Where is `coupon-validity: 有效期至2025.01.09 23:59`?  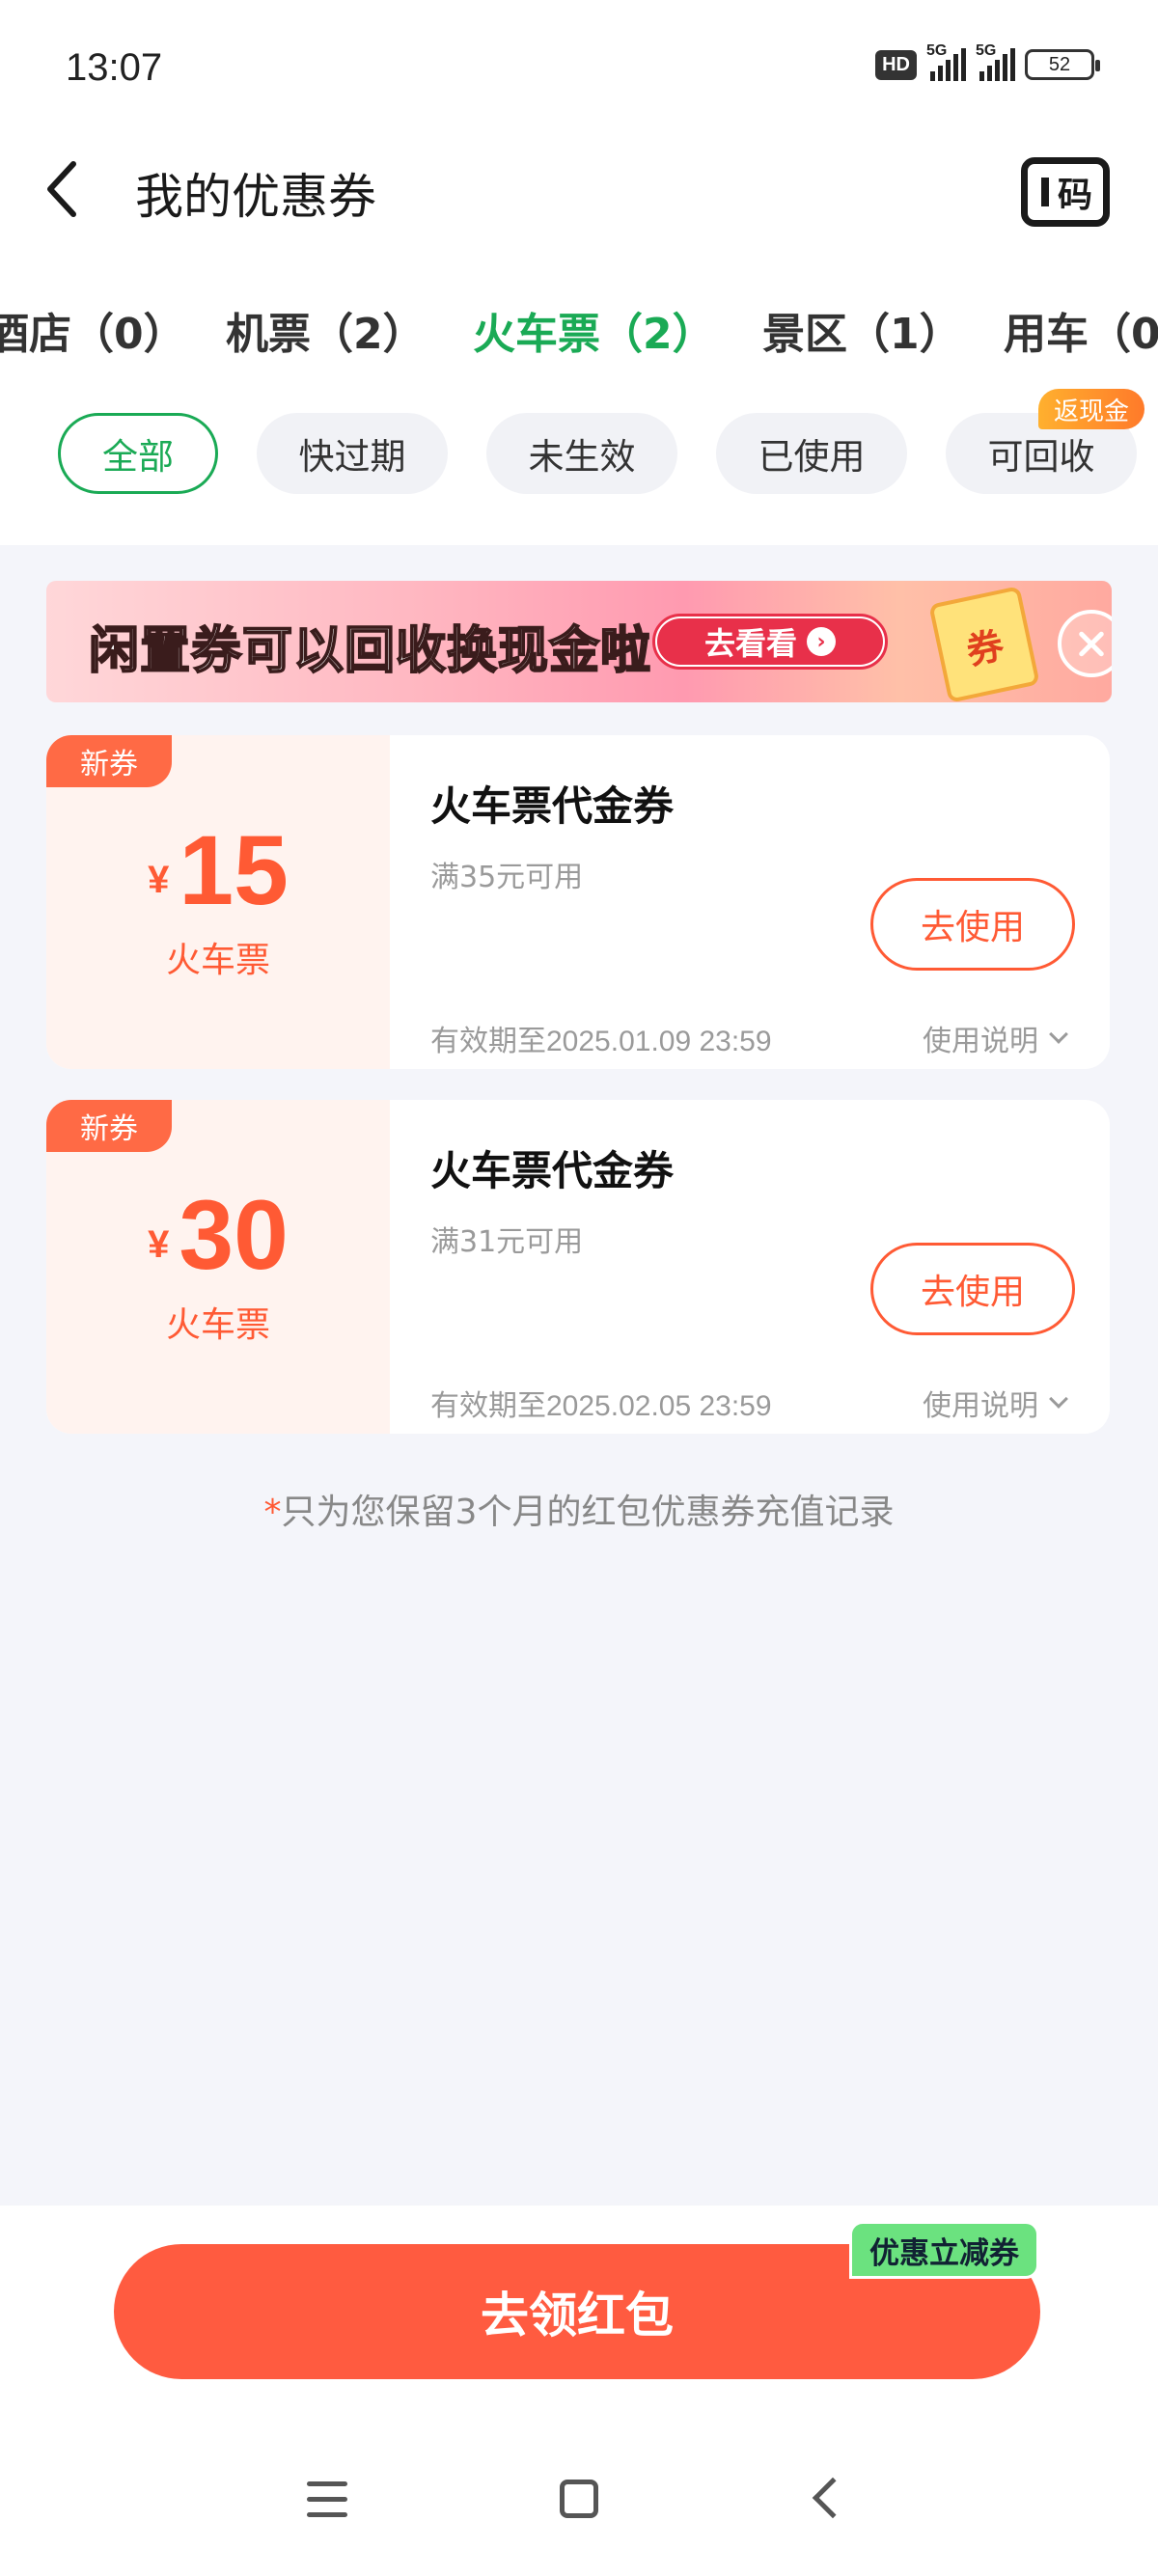
coupon-validity: 有效期至2025.01.09 23:59 is located at coordinates (601, 1041).